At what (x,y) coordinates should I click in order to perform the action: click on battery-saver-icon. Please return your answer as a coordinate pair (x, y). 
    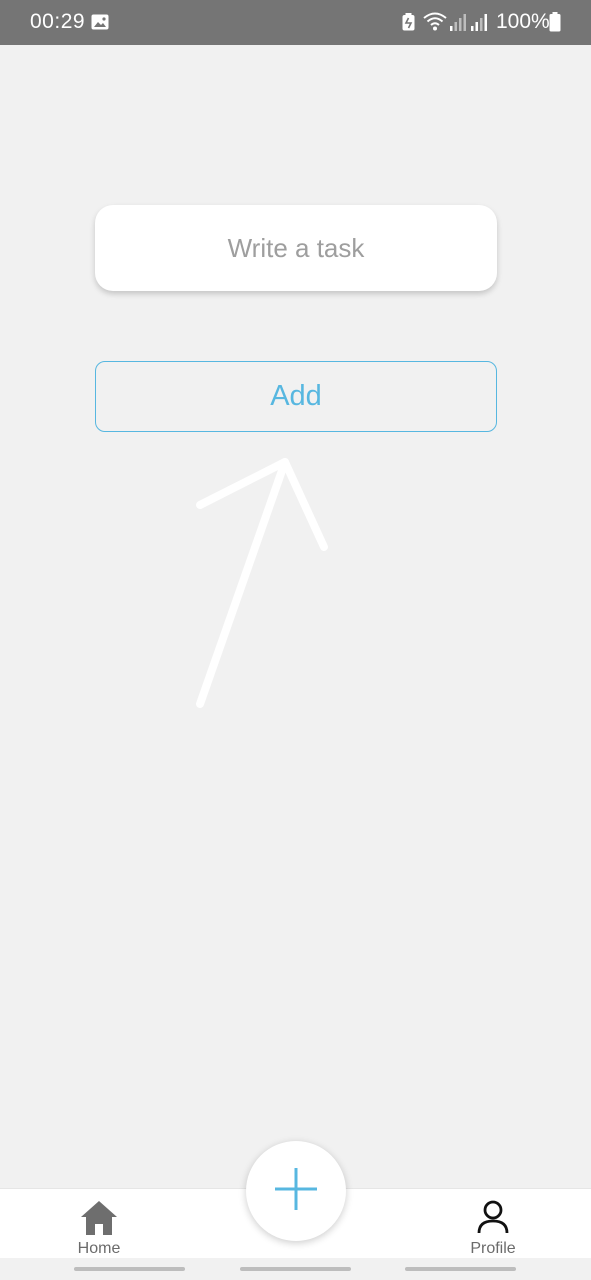
    Looking at the image, I should click on (408, 24).